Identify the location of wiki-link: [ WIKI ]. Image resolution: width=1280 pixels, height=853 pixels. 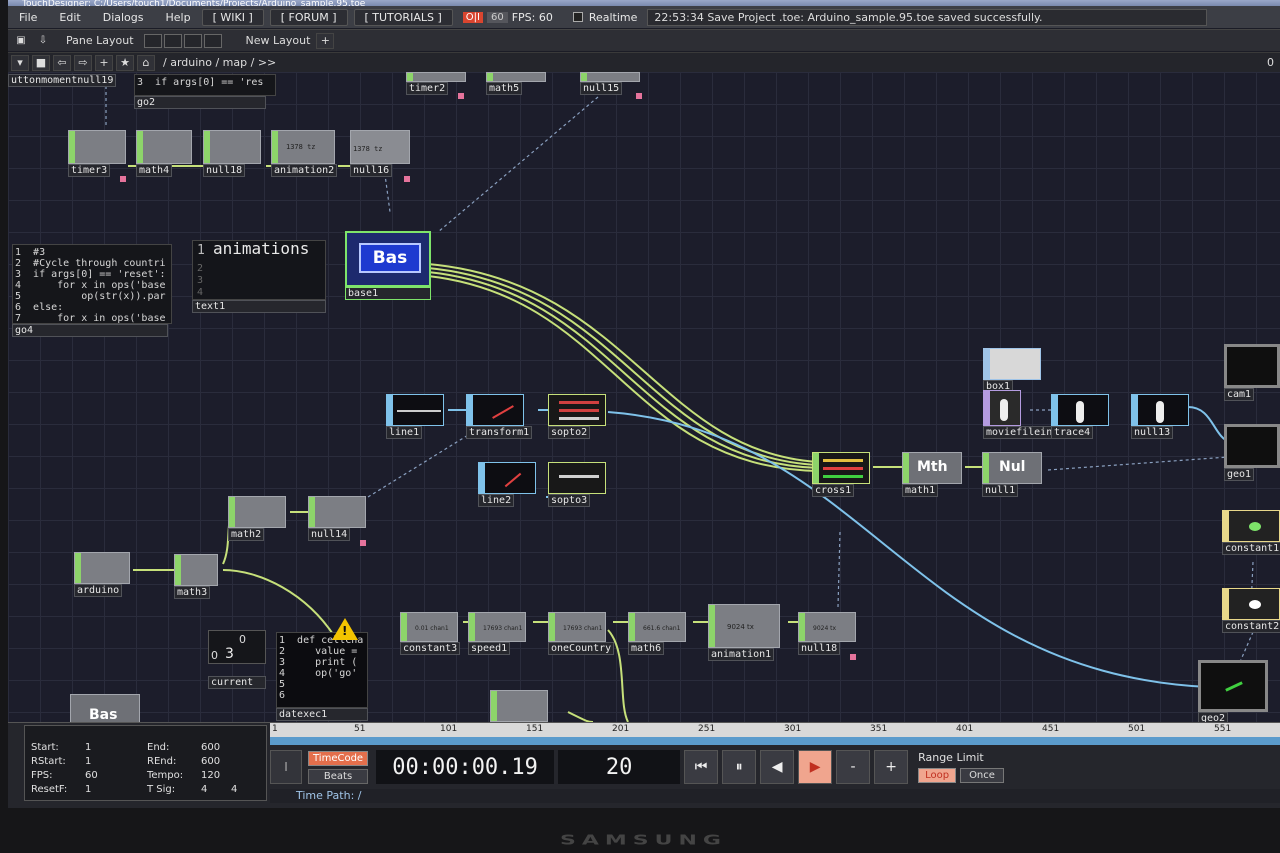
(232, 17).